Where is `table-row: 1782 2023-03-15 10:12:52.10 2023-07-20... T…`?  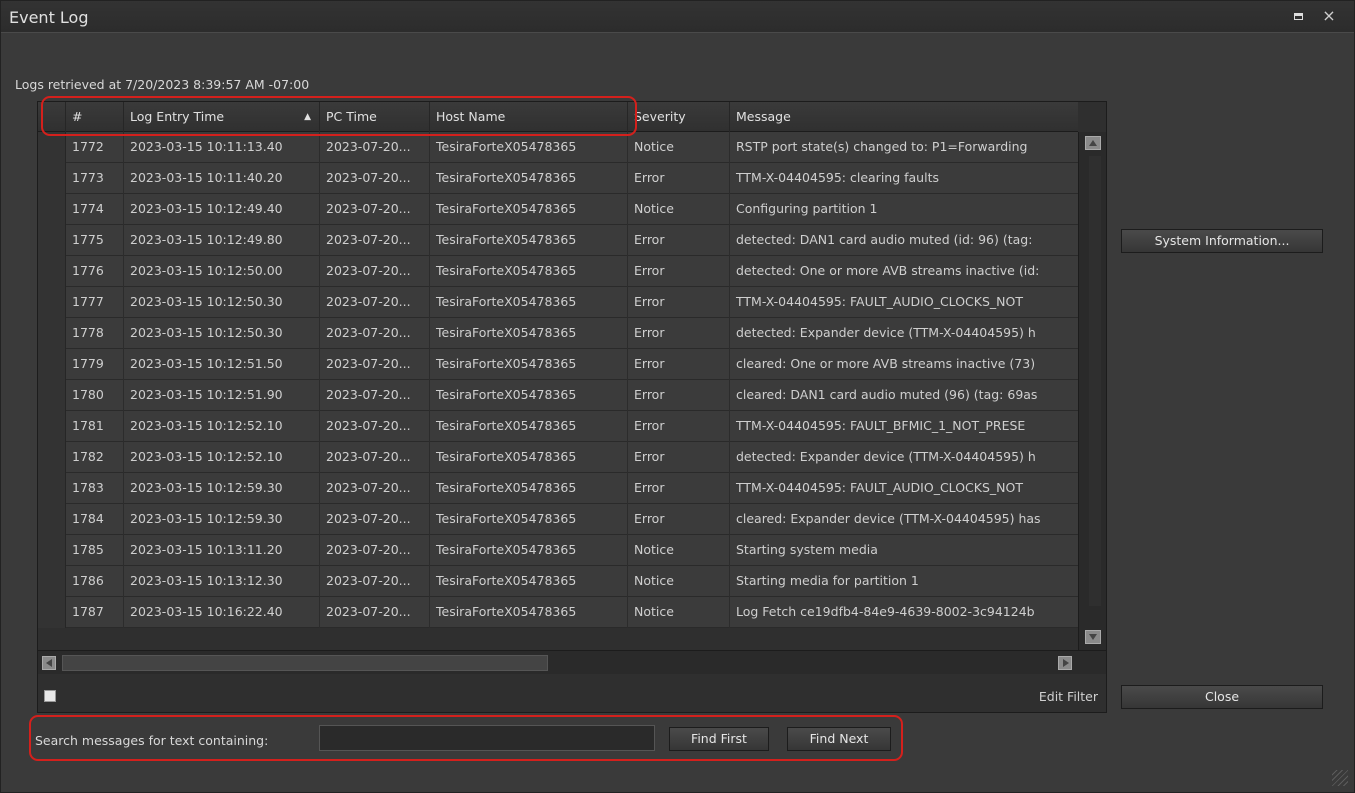 table-row: 1782 2023-03-15 10:12:52.10 2023-07-20... T… is located at coordinates (558, 457).